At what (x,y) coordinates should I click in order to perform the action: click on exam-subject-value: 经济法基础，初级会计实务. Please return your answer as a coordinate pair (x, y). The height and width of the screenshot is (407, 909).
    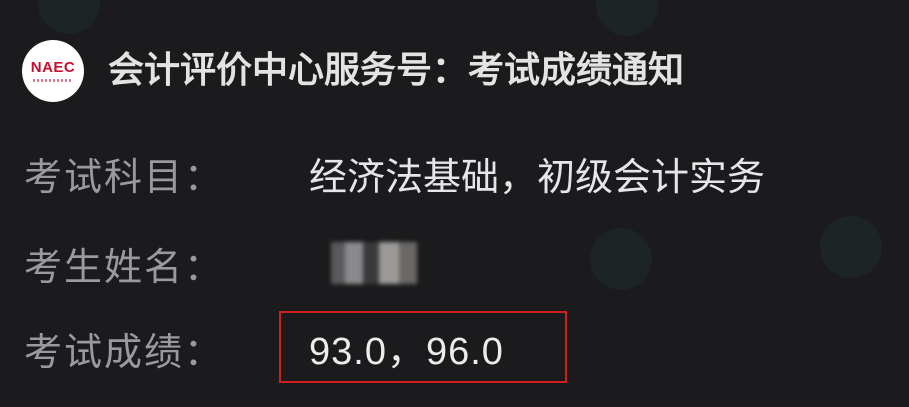
    Looking at the image, I should click on (537, 176).